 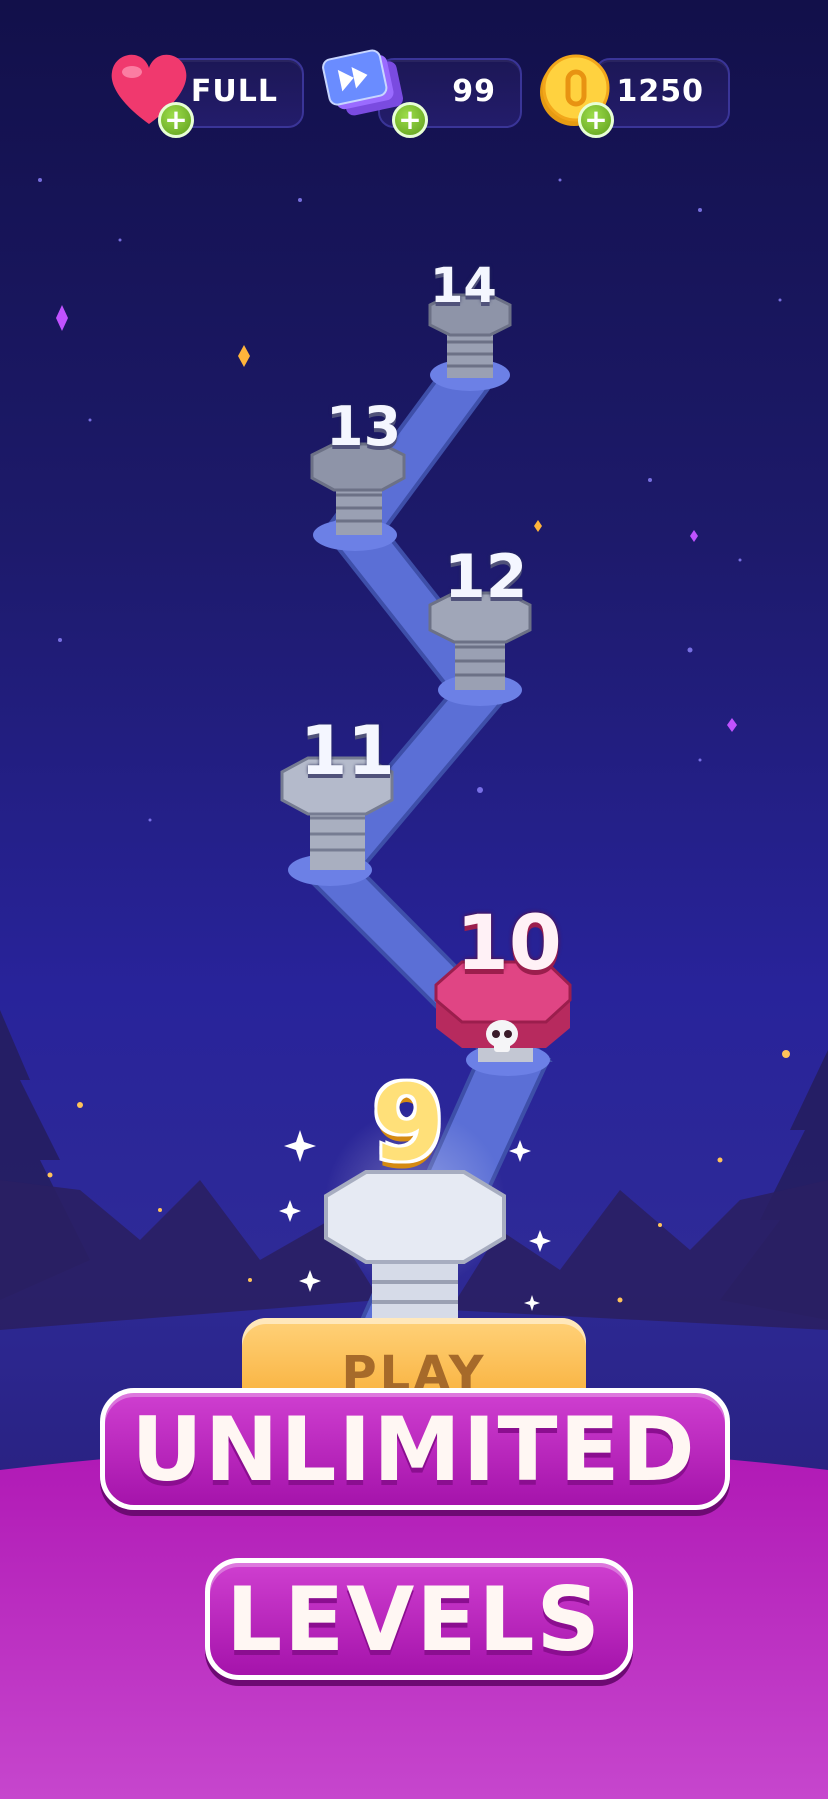 I want to click on coins-value: 1250, so click(x=660, y=91).